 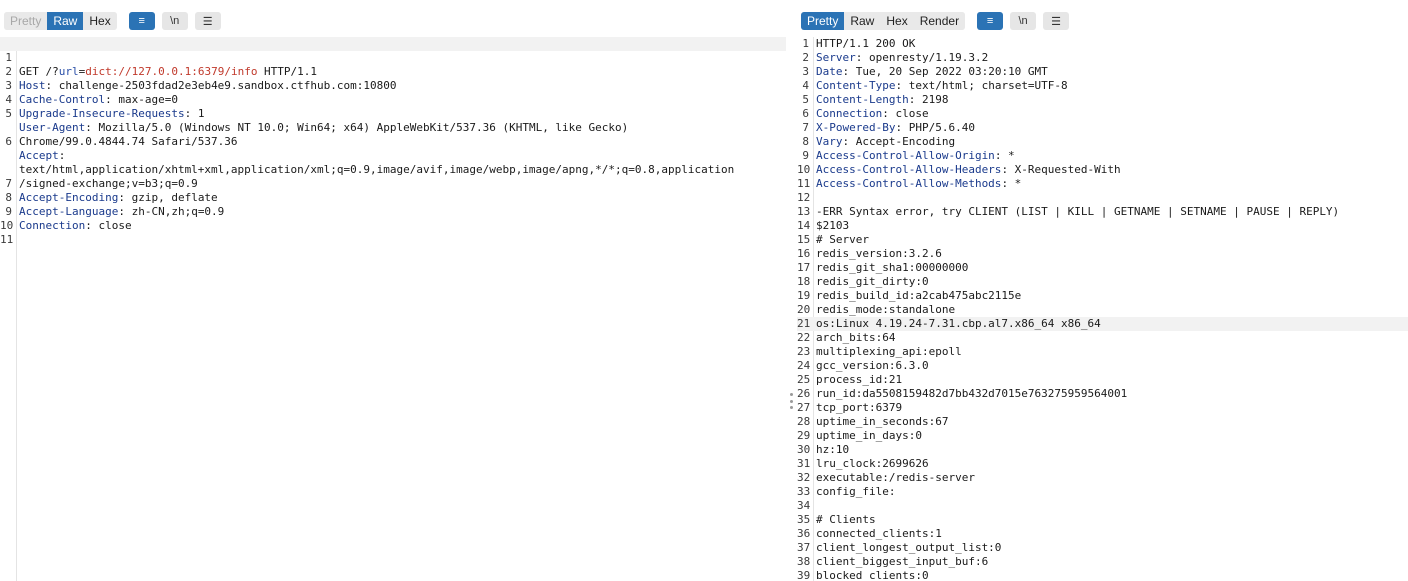 I want to click on body-line: 25 process_id:21, so click(x=1102, y=380).